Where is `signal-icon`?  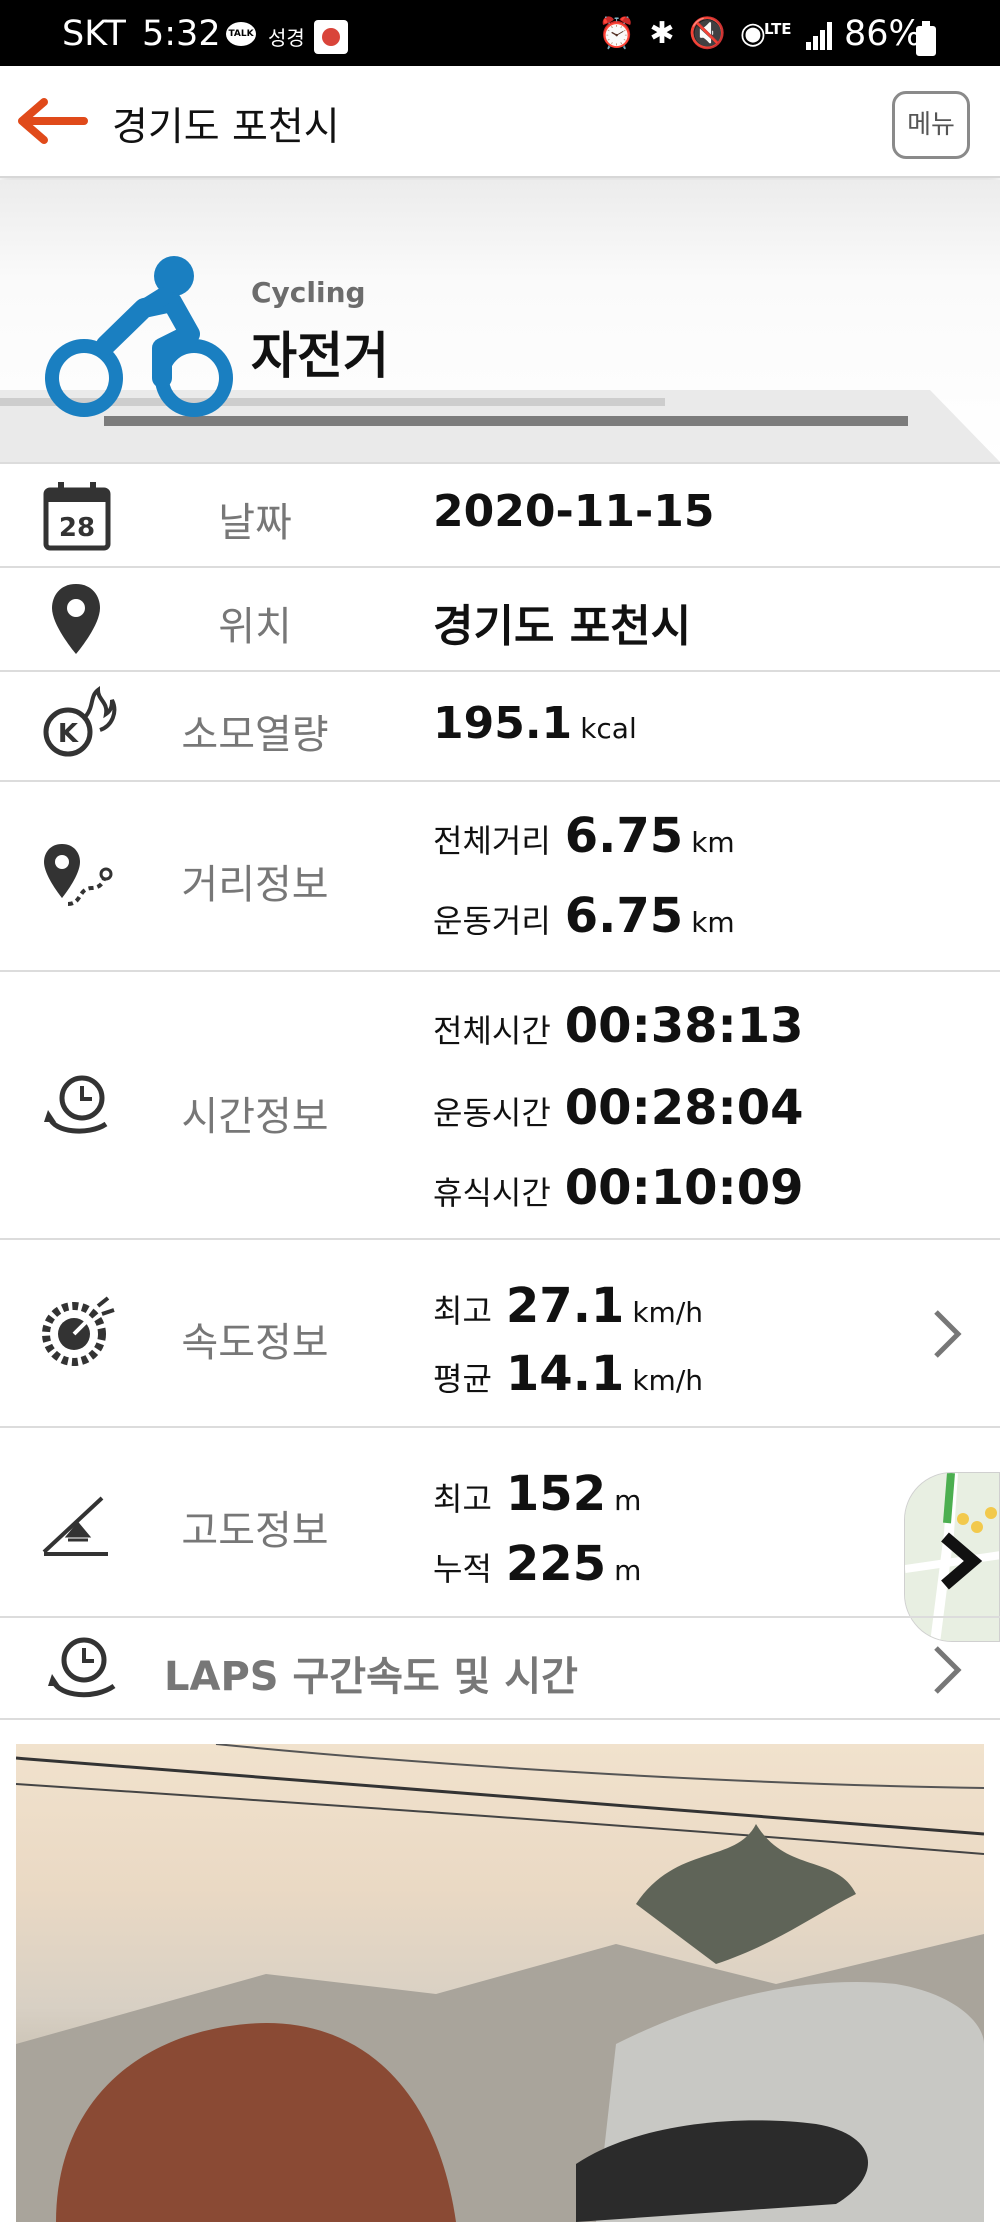
signal-icon is located at coordinates (820, 36).